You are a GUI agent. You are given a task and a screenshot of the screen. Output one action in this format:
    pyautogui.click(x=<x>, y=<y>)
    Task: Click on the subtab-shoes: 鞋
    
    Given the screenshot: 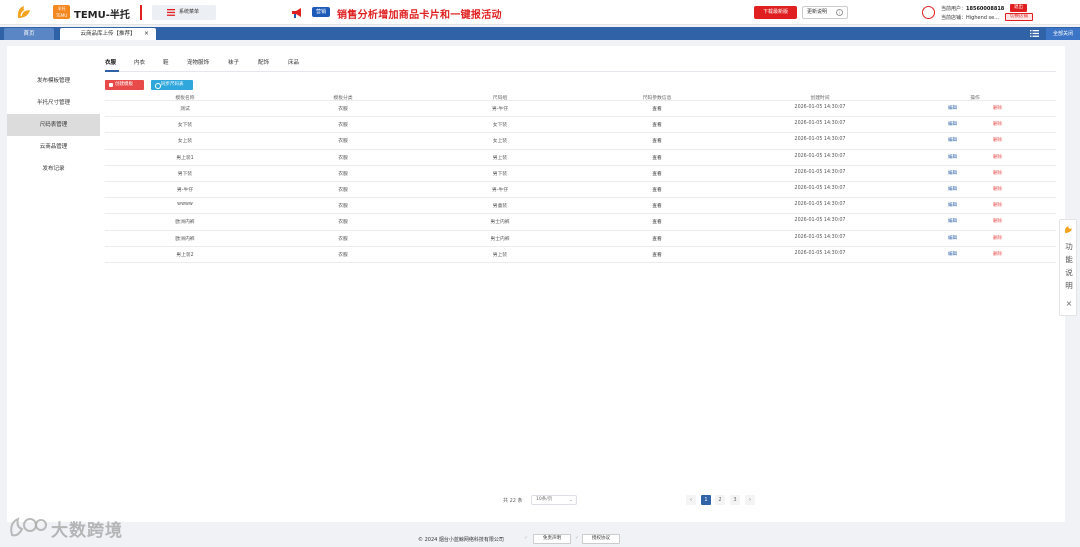 What is the action you would take?
    pyautogui.click(x=166, y=62)
    